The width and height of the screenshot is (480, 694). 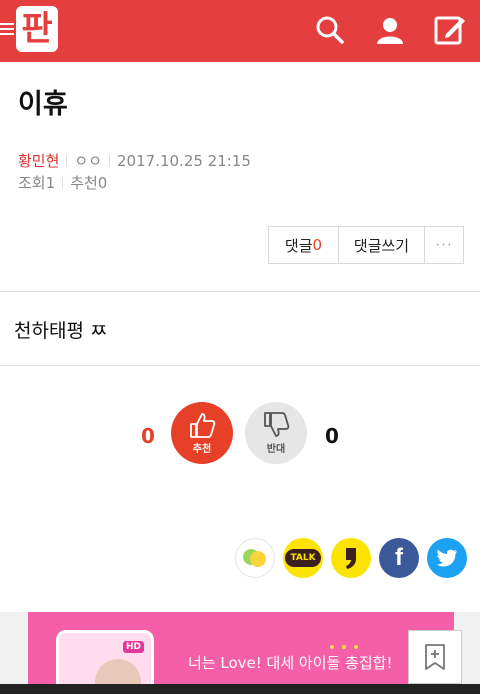 What do you see at coordinates (255, 558) in the screenshot?
I see `kakaostory-icon` at bounding box center [255, 558].